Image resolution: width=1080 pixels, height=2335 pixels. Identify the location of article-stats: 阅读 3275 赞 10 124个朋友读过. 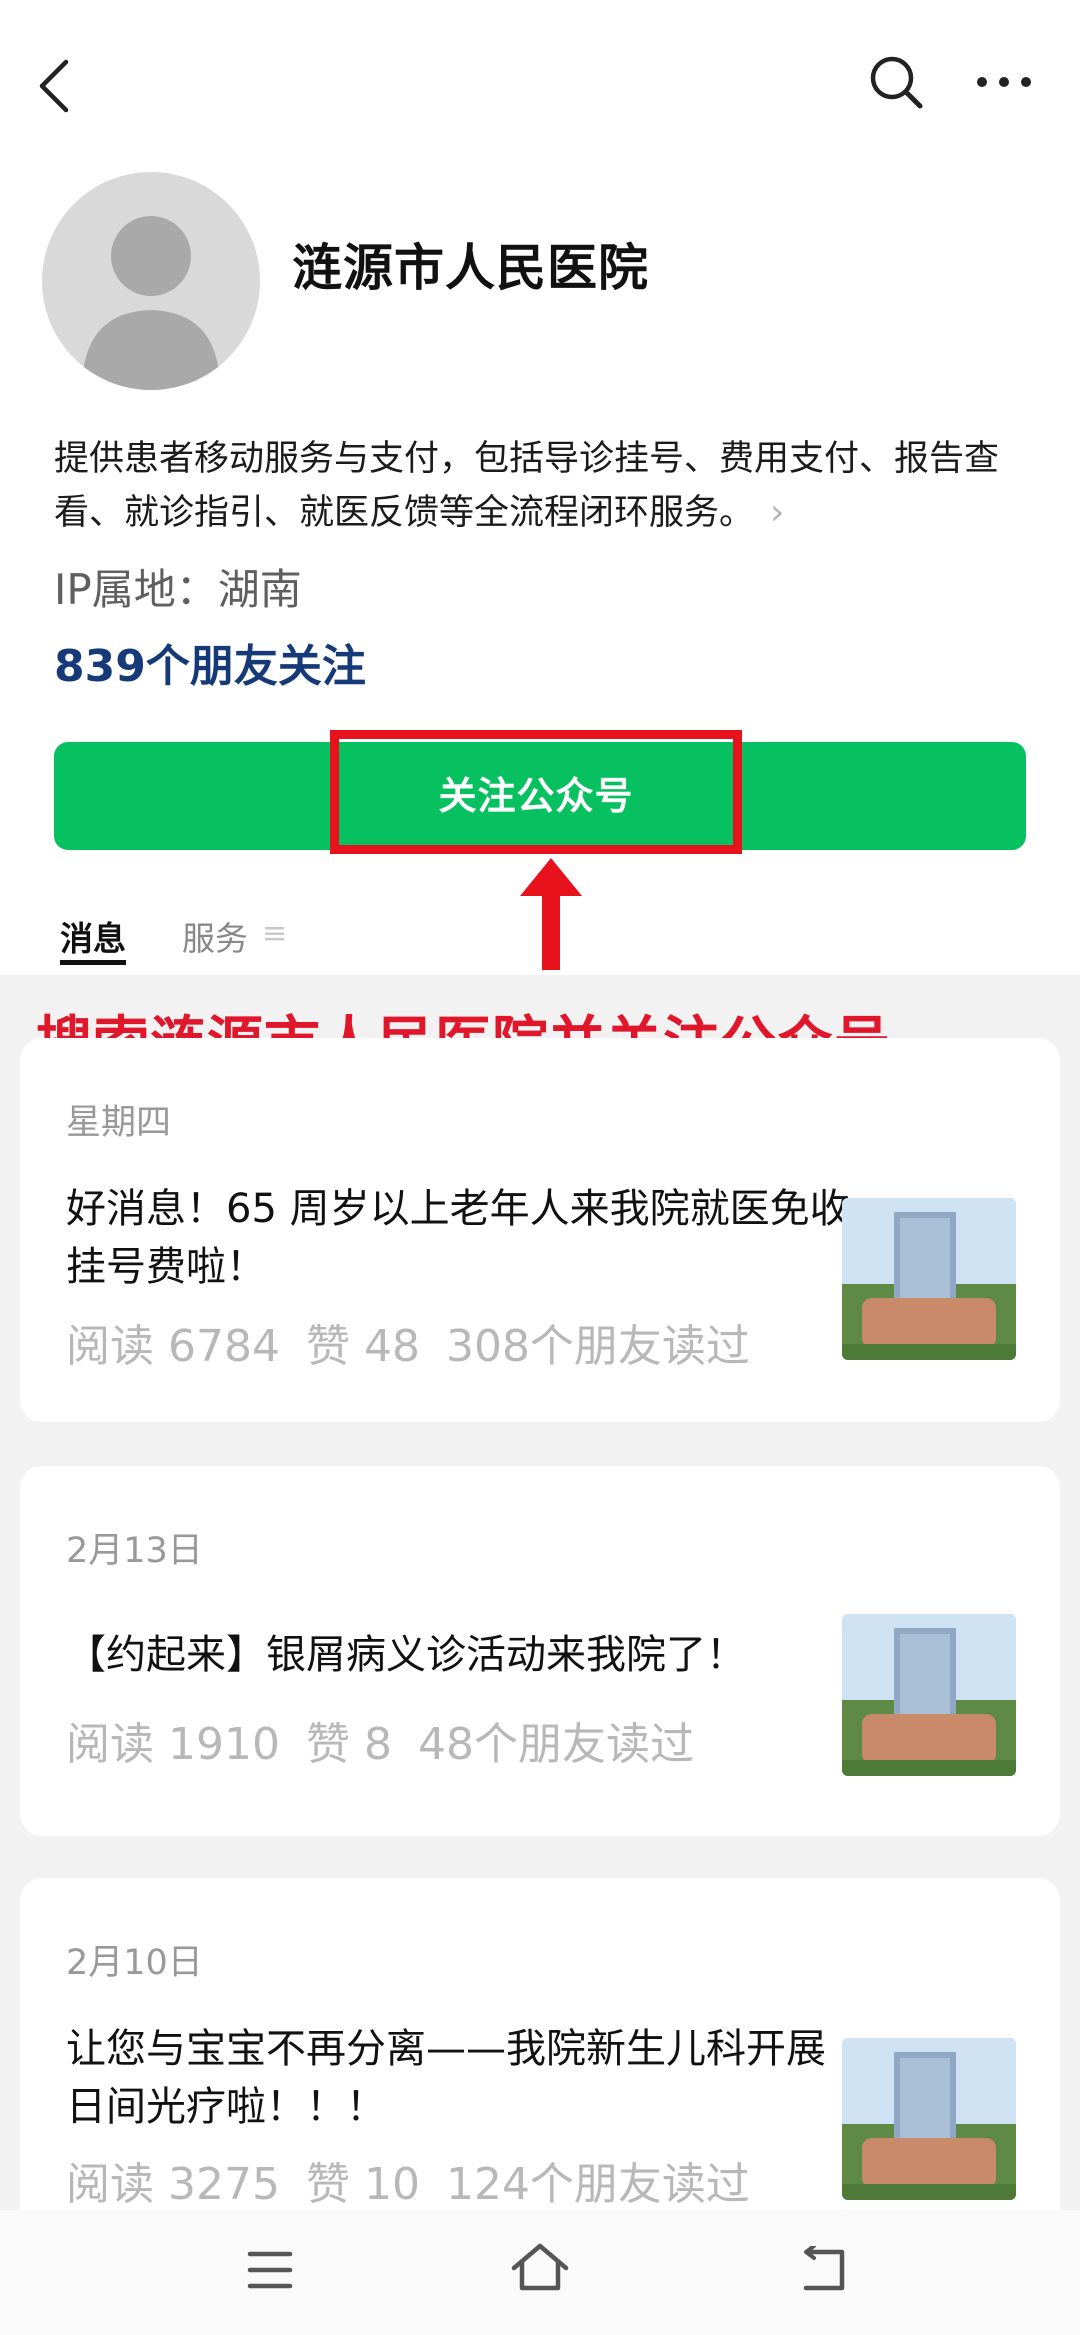
(421, 2180).